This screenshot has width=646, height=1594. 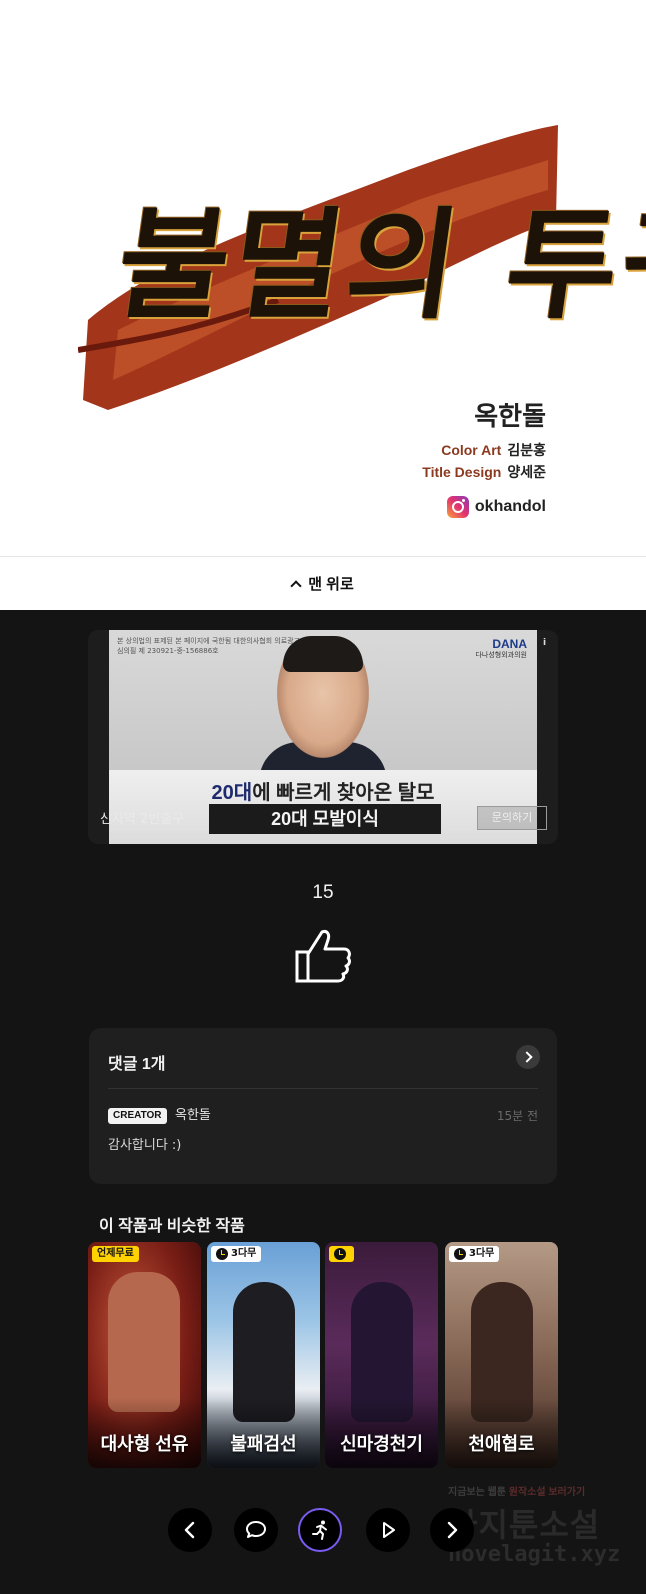 I want to click on ad-brand-sub: 다나성형외과의원, so click(x=501, y=655).